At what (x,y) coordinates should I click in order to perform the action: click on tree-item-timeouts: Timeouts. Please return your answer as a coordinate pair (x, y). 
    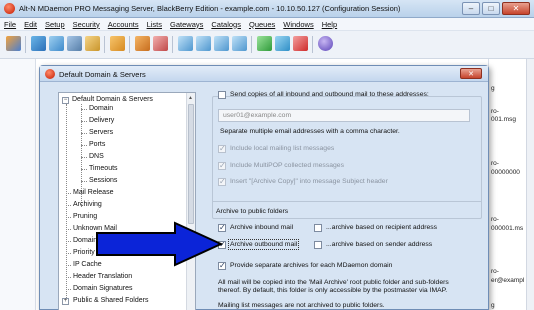
    Looking at the image, I should click on (103, 168).